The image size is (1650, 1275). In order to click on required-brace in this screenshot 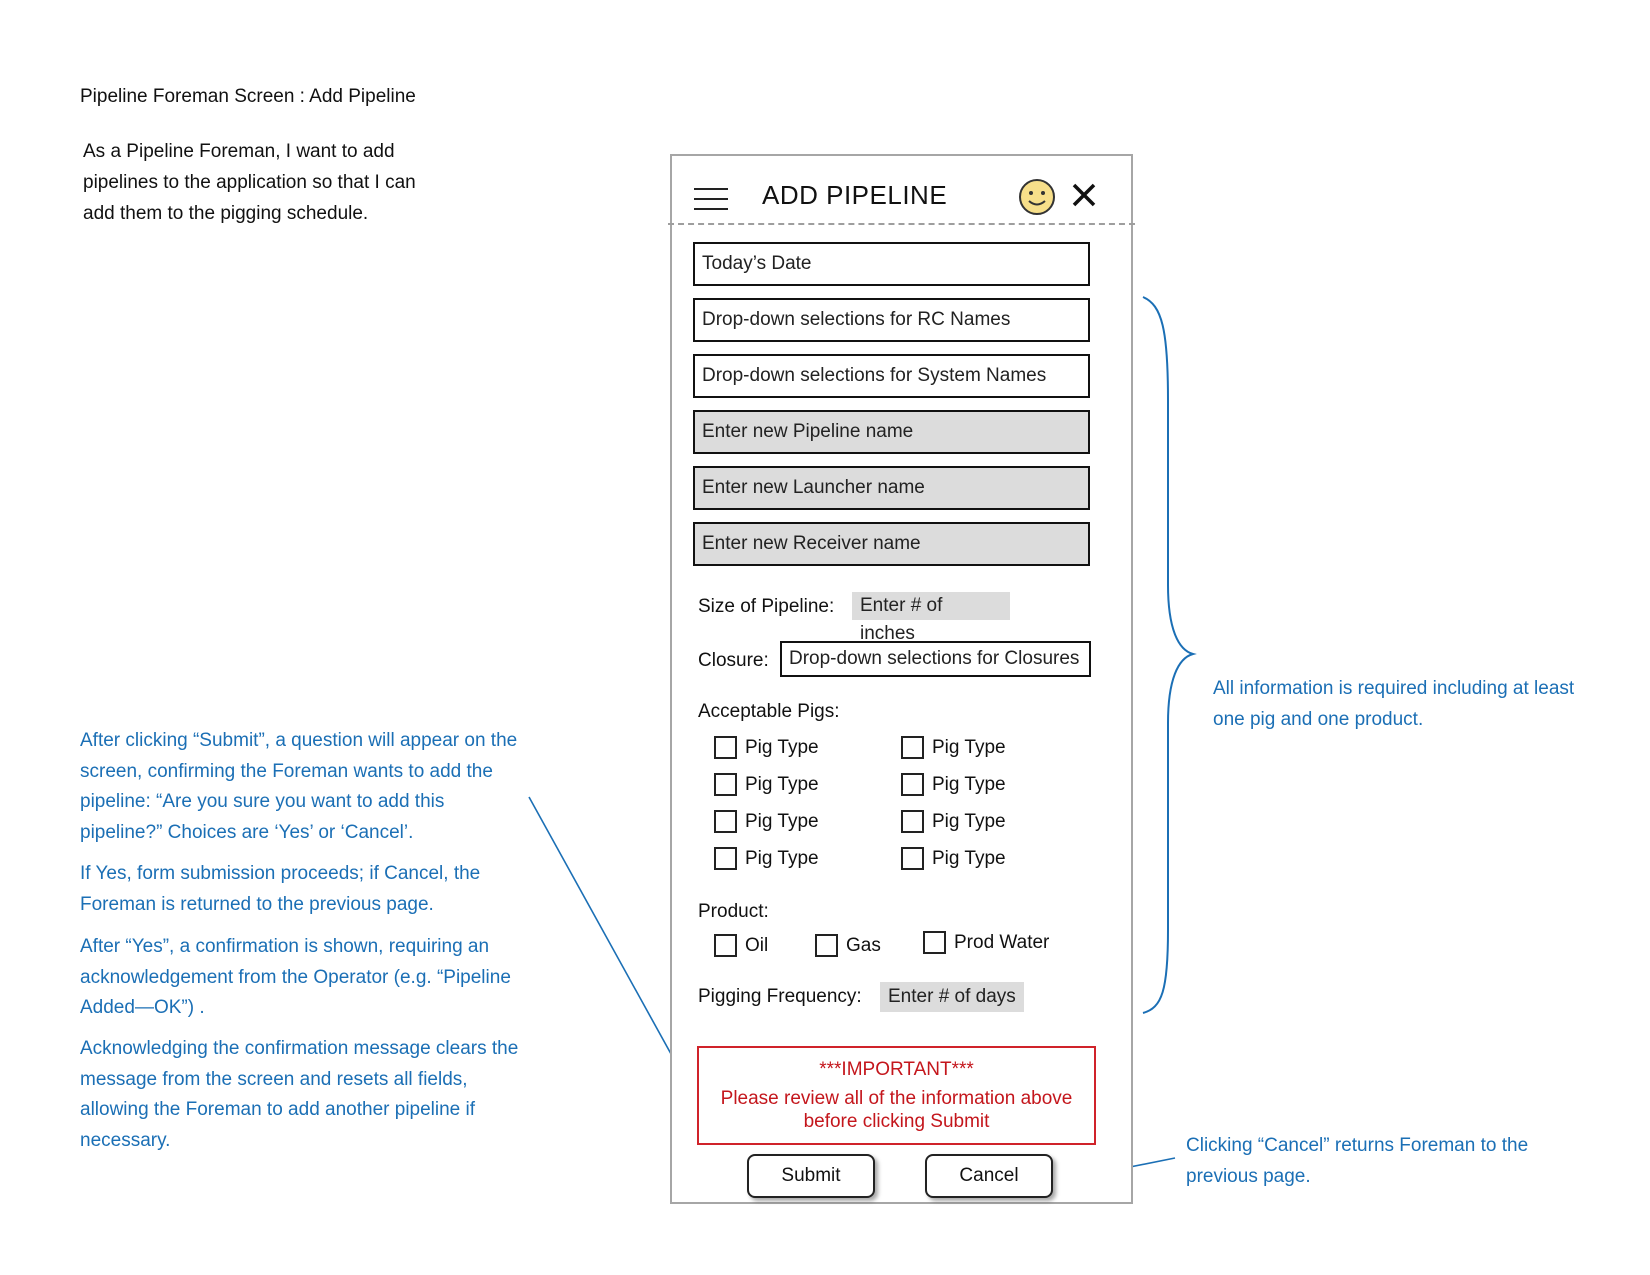, I will do `click(1169, 655)`.